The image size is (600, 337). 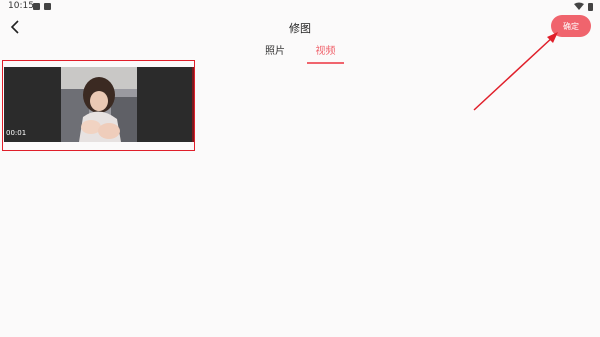 I want to click on video-duration: 00:01, so click(x=16, y=133).